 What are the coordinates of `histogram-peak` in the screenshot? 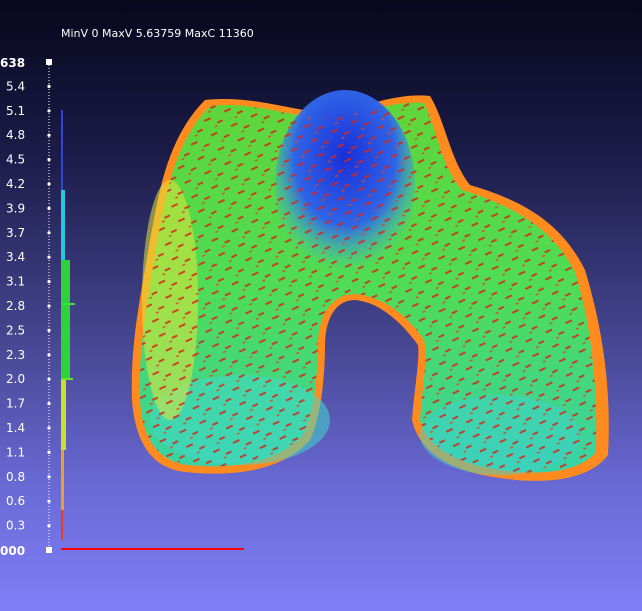 It's located at (68, 304).